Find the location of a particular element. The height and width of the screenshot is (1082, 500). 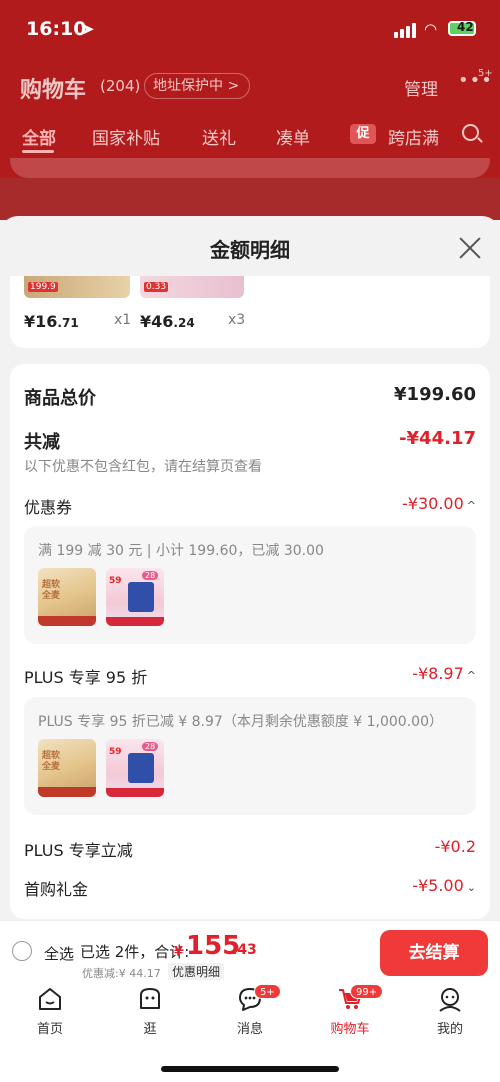

item-quantity: x1 is located at coordinates (123, 320).